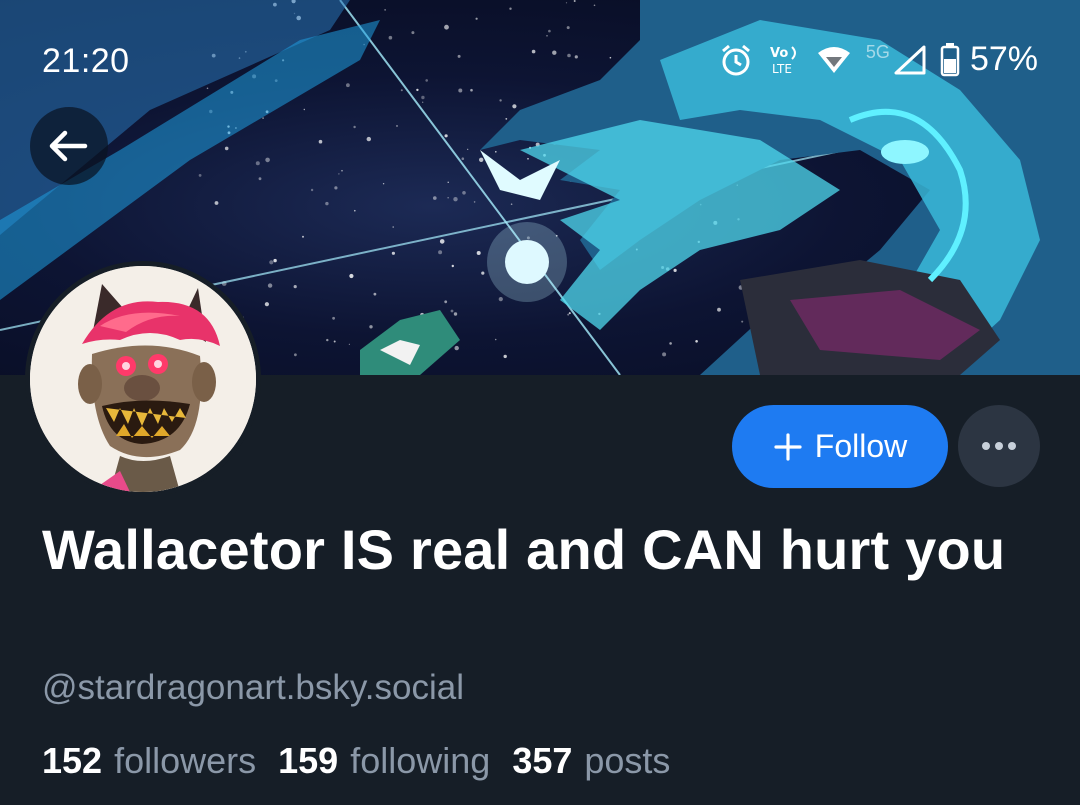  What do you see at coordinates (834, 60) in the screenshot?
I see `wifi-icon` at bounding box center [834, 60].